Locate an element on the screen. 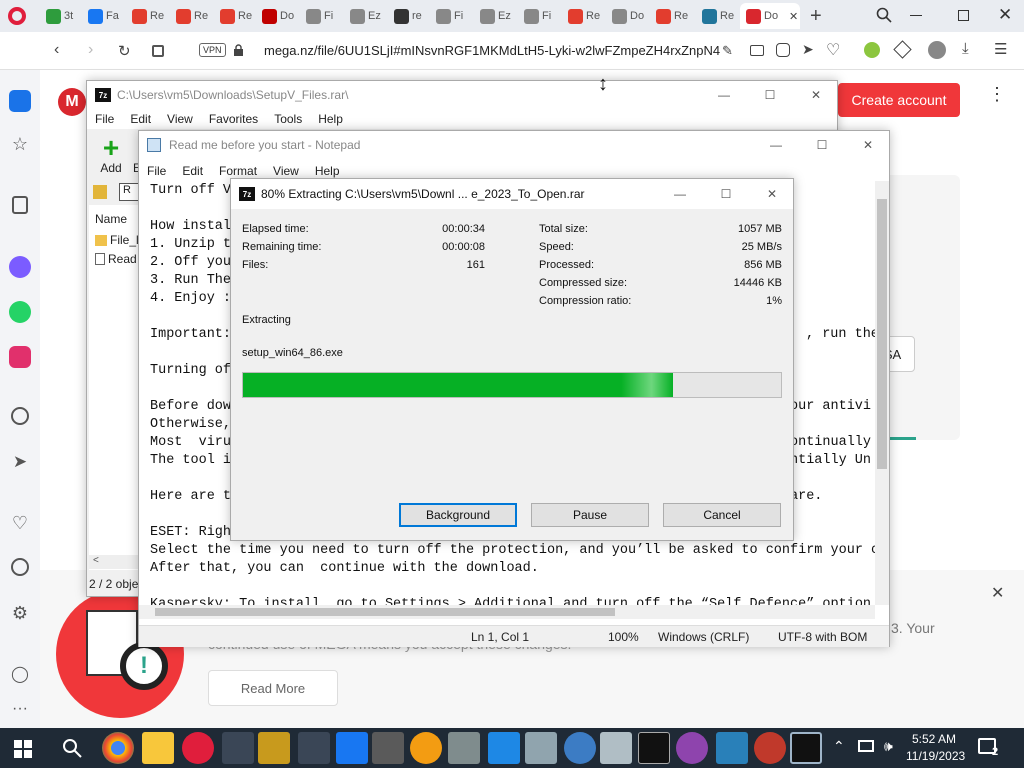 The height and width of the screenshot is (768, 1024). vertical-scrollbar is located at coordinates (882, 393).